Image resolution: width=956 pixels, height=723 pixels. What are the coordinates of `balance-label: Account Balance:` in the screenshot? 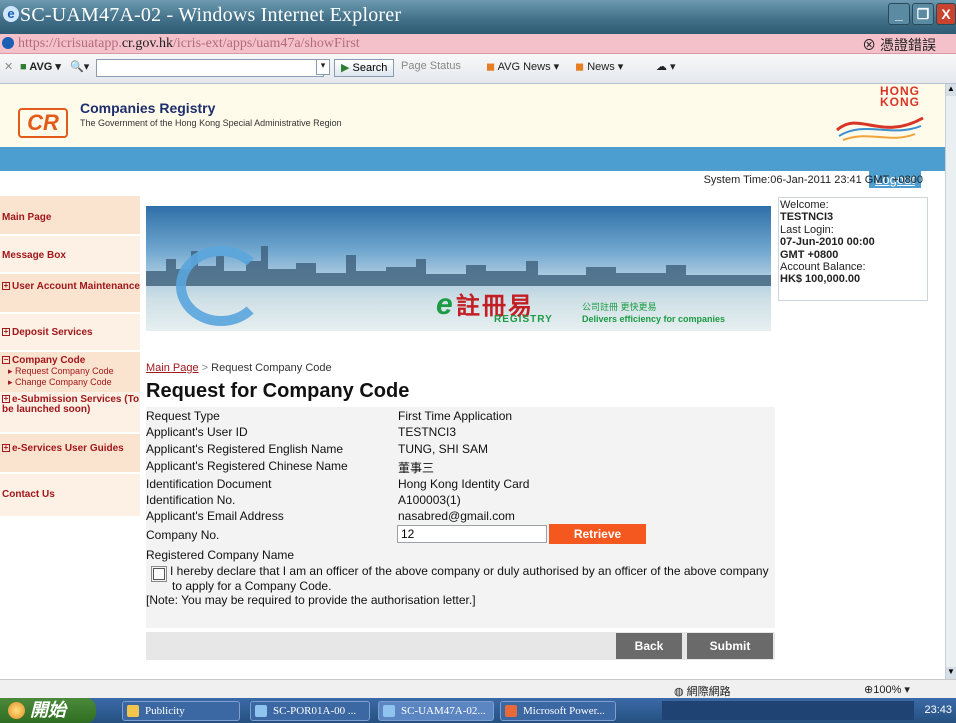 It's located at (823, 267).